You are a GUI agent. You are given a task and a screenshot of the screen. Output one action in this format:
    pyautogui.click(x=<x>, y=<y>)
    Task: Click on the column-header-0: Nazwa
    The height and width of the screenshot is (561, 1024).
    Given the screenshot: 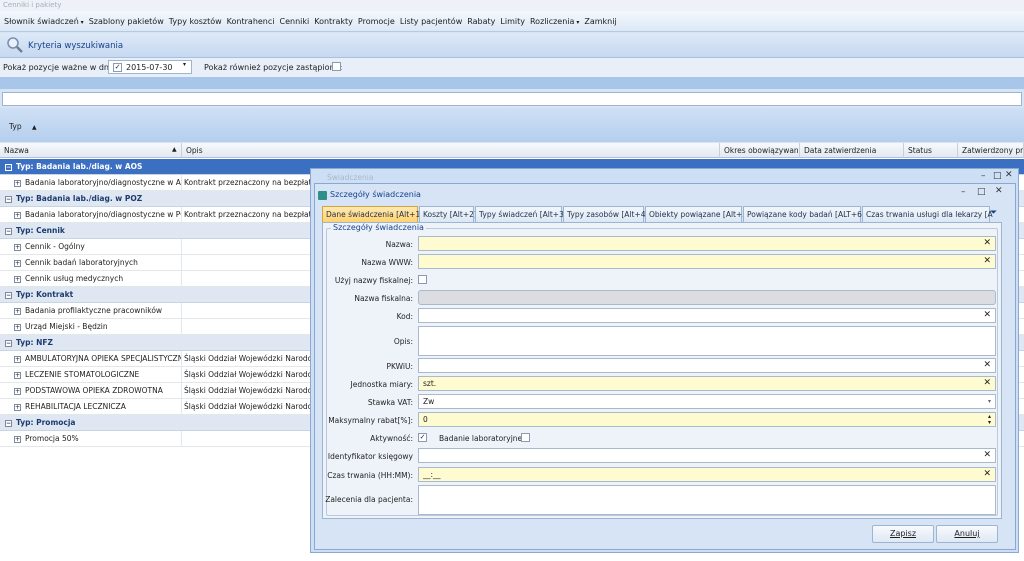 What is the action you would take?
    pyautogui.click(x=91, y=150)
    